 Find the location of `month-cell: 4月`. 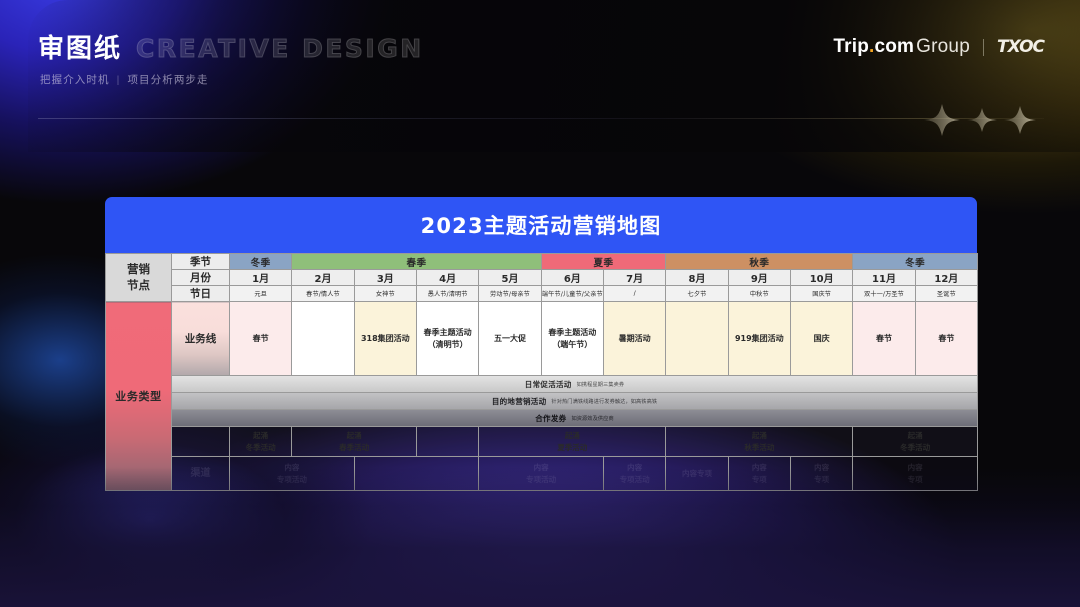

month-cell: 4月 is located at coordinates (447, 277).